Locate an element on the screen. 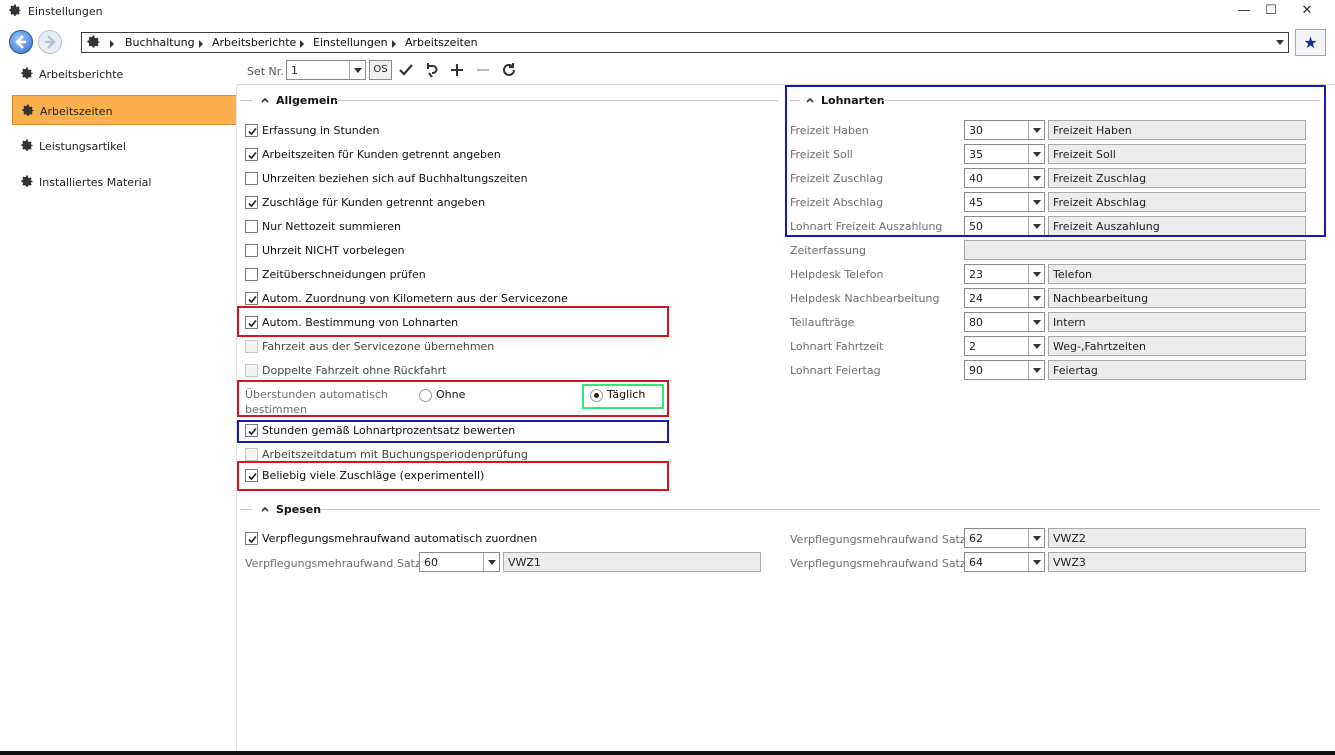 This screenshot has width=1335, height=755. sidebar-item-leistungsartikel: Leistungsartikel is located at coordinates (124, 146).